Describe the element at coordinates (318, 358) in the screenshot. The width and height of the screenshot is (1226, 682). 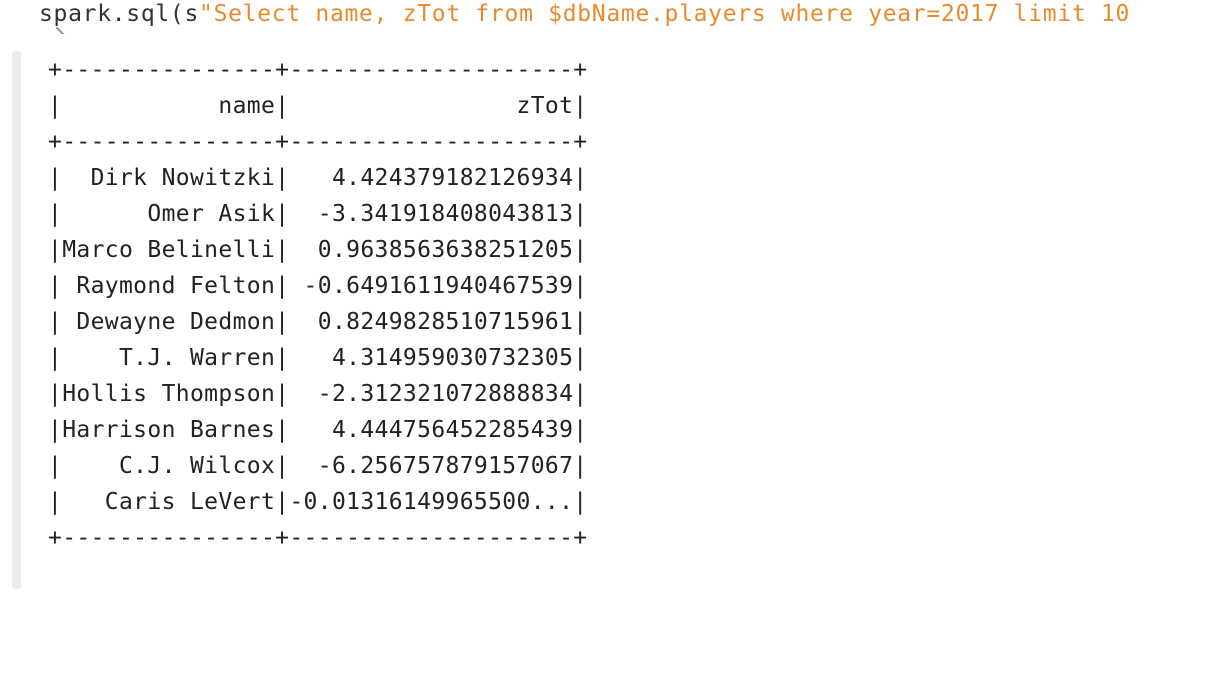
I see `table-row: | T.J. Warren| 4.314959030732305|` at that location.